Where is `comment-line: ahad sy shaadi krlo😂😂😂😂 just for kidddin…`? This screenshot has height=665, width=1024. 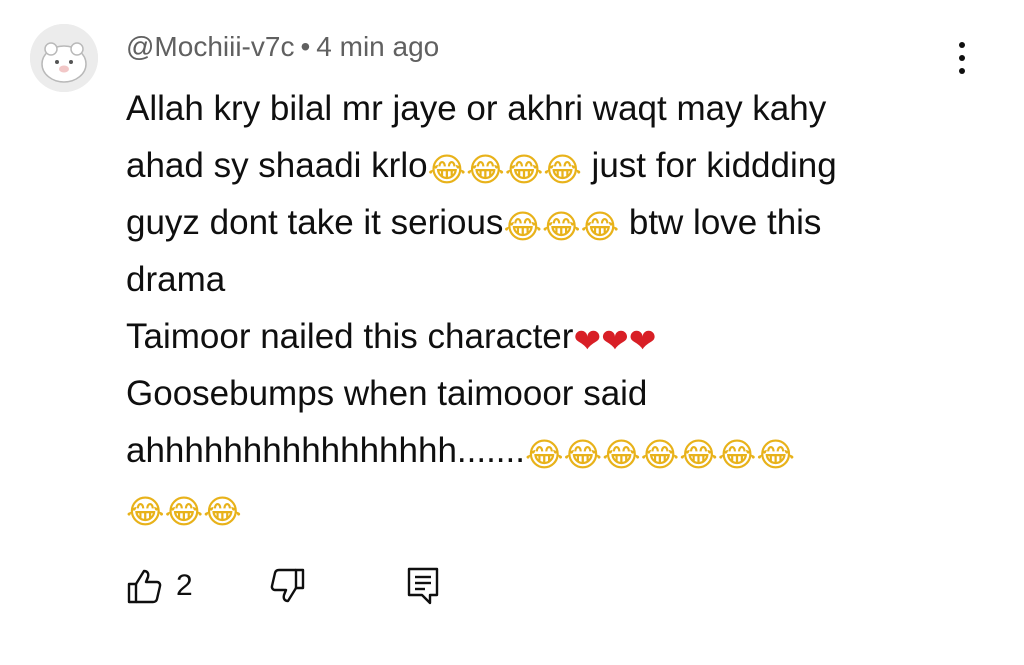
comment-line: ahad sy shaadi krlo😂😂😂😂 just for kidddin… is located at coordinates (546, 165).